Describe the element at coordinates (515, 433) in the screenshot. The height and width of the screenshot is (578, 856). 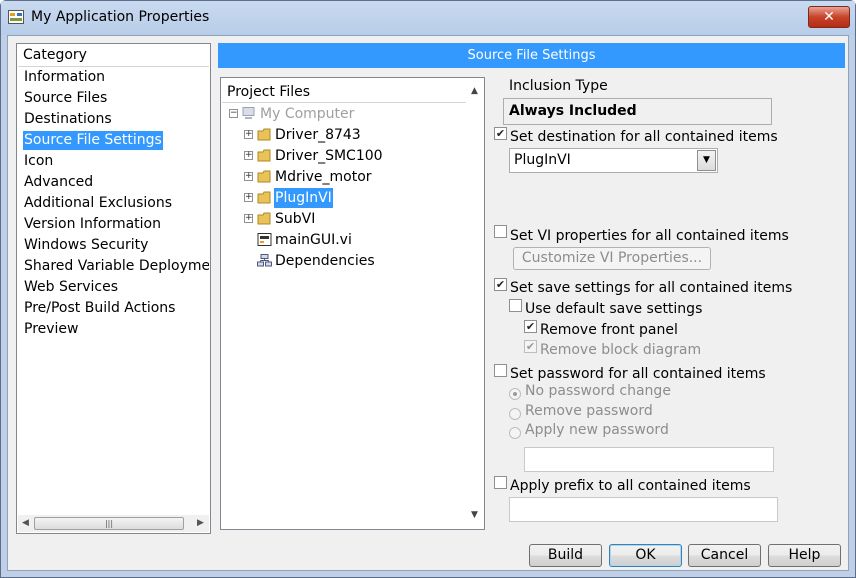
I see `apply-new-password-radio` at that location.